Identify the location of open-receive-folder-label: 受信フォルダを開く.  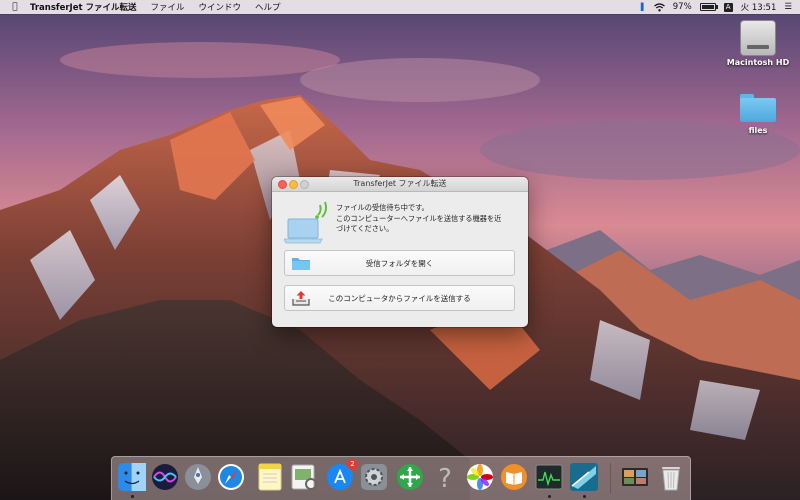
(399, 263).